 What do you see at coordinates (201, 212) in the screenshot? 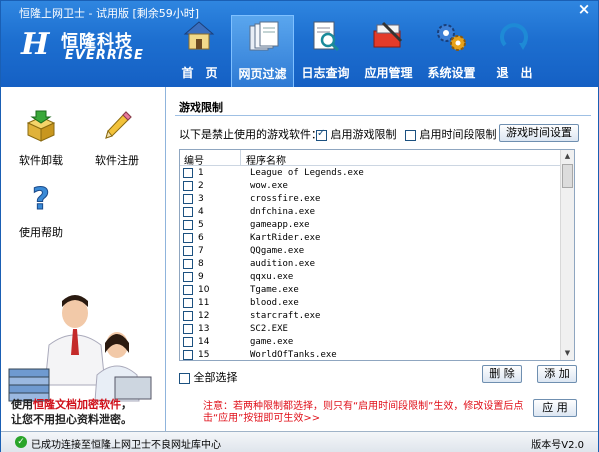
I see `row-num: 4` at bounding box center [201, 212].